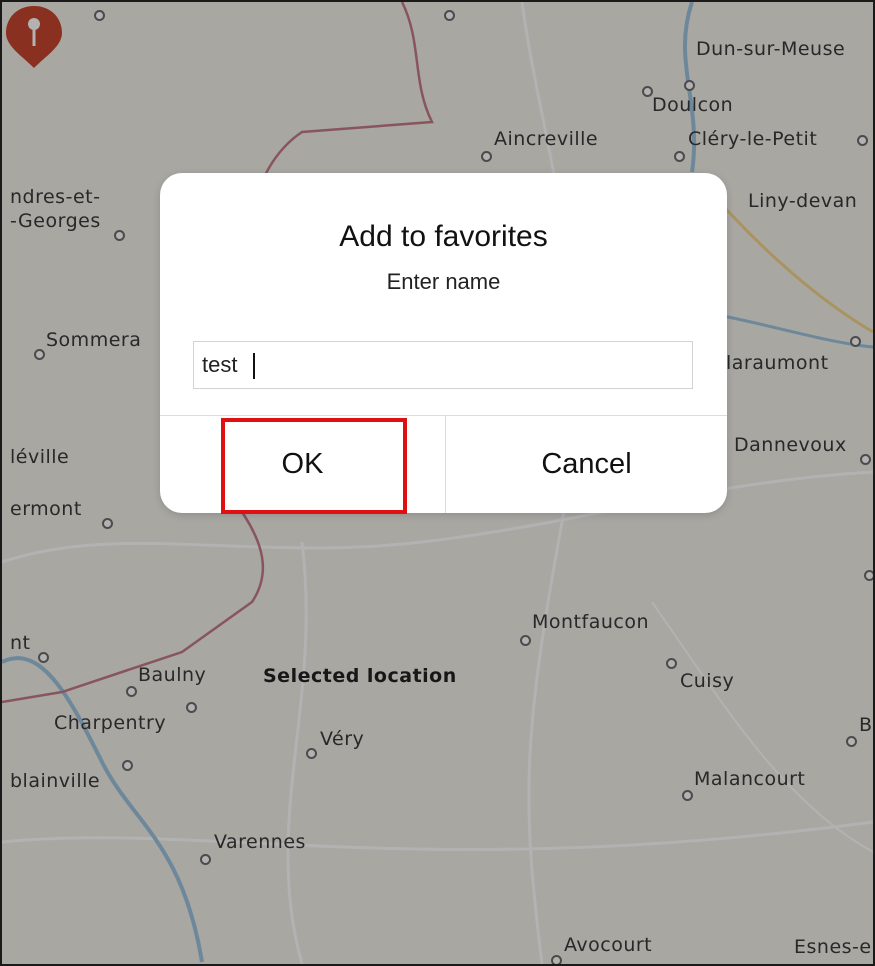 This screenshot has height=966, width=875. I want to click on cancel-button: Cancel, so click(586, 464).